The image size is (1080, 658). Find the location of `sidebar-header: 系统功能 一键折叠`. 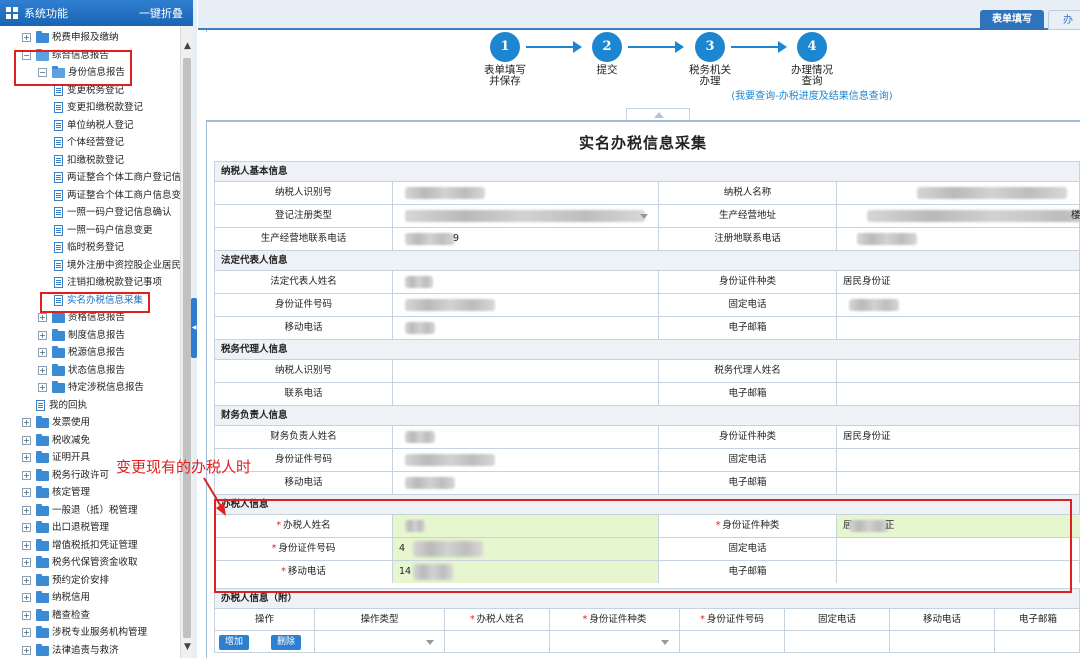

sidebar-header: 系统功能 一键折叠 is located at coordinates (96, 13).